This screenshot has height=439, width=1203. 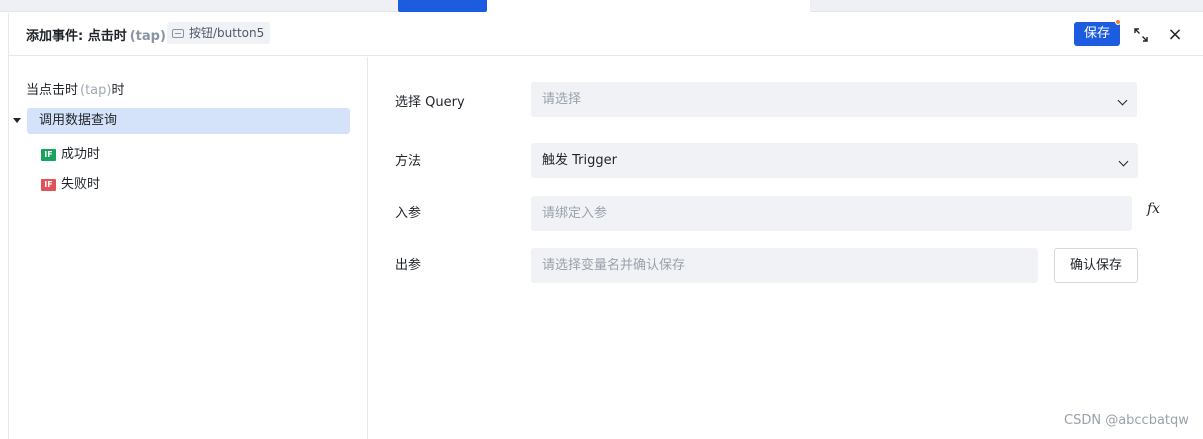 I want to click on tree-root-label: 当点击时 (tap)时, so click(x=75, y=88).